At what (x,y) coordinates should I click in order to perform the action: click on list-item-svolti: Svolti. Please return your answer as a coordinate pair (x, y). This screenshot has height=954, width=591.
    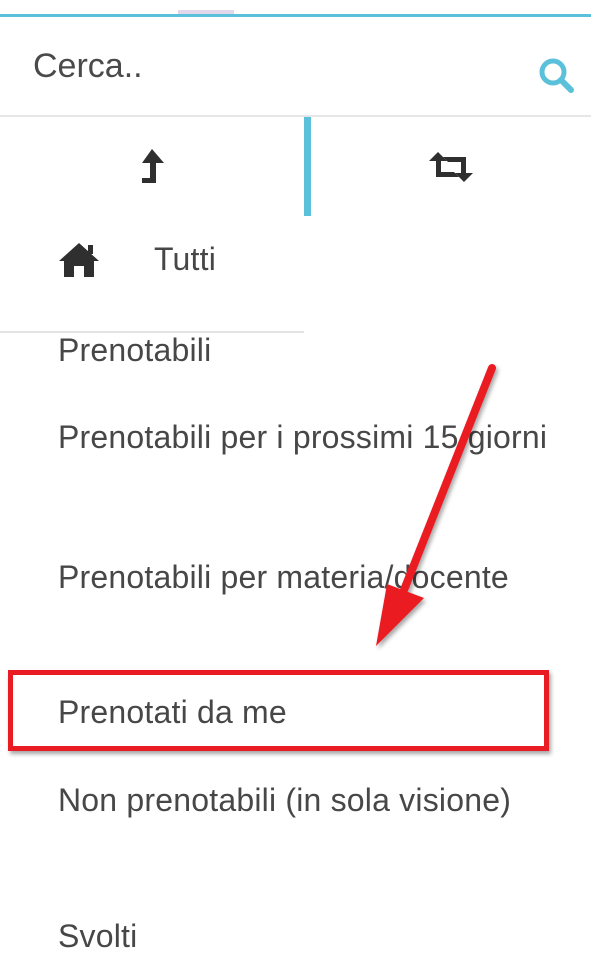
    Looking at the image, I should click on (308, 932).